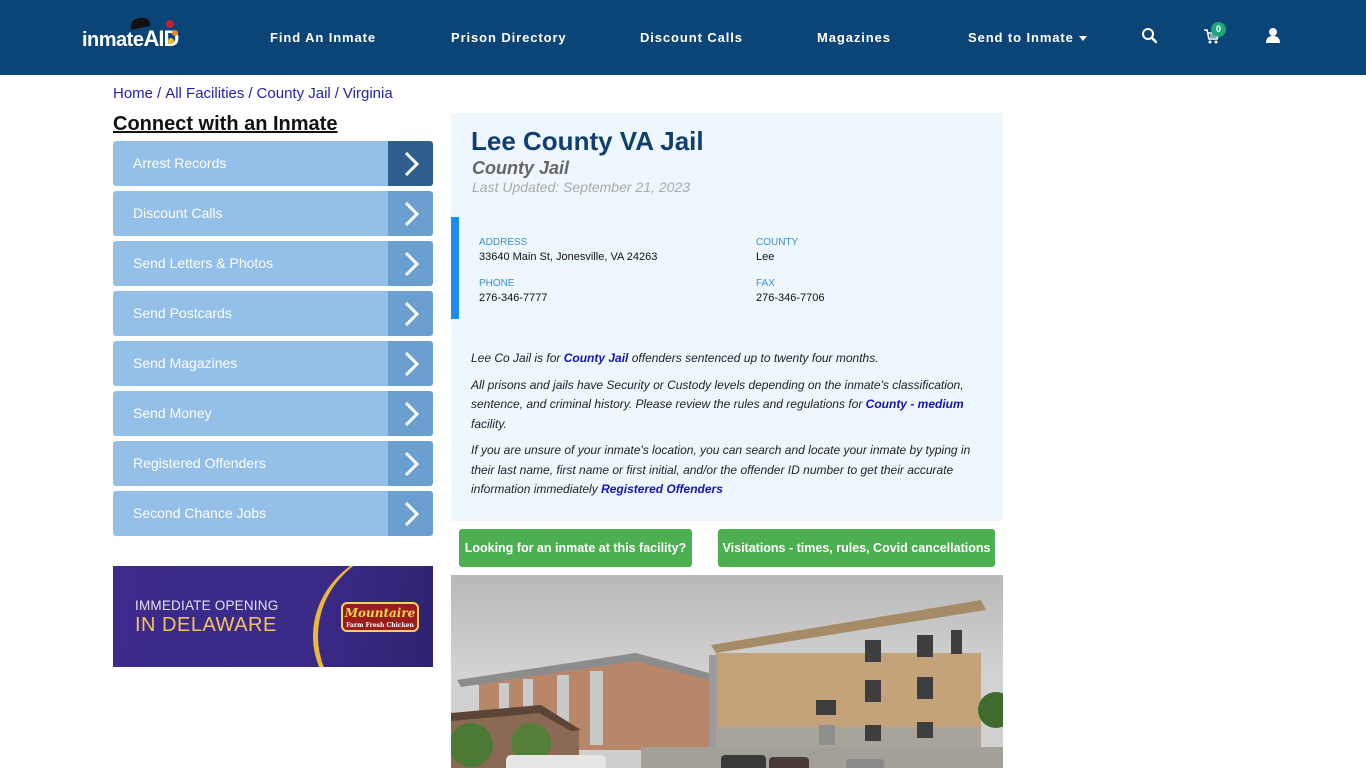 The image size is (1366, 768). I want to click on nav-magazines: Magazines, so click(854, 37).